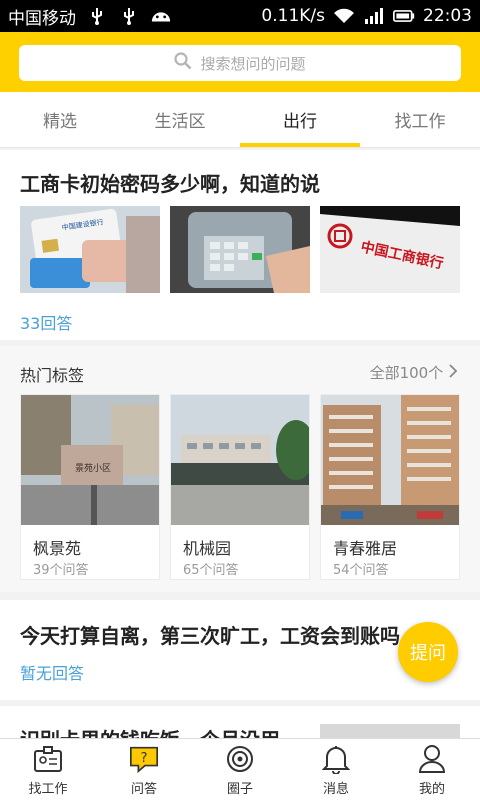  I want to click on category-tabs: 精选 生活区 出行 找工作, so click(240, 120).